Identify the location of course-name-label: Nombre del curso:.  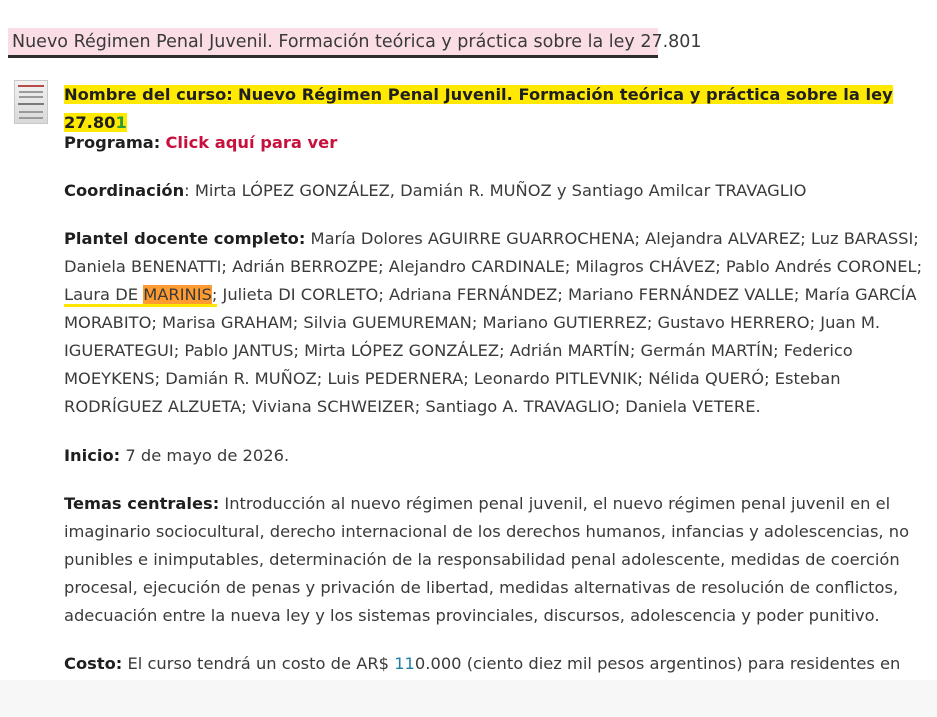
(148, 94).